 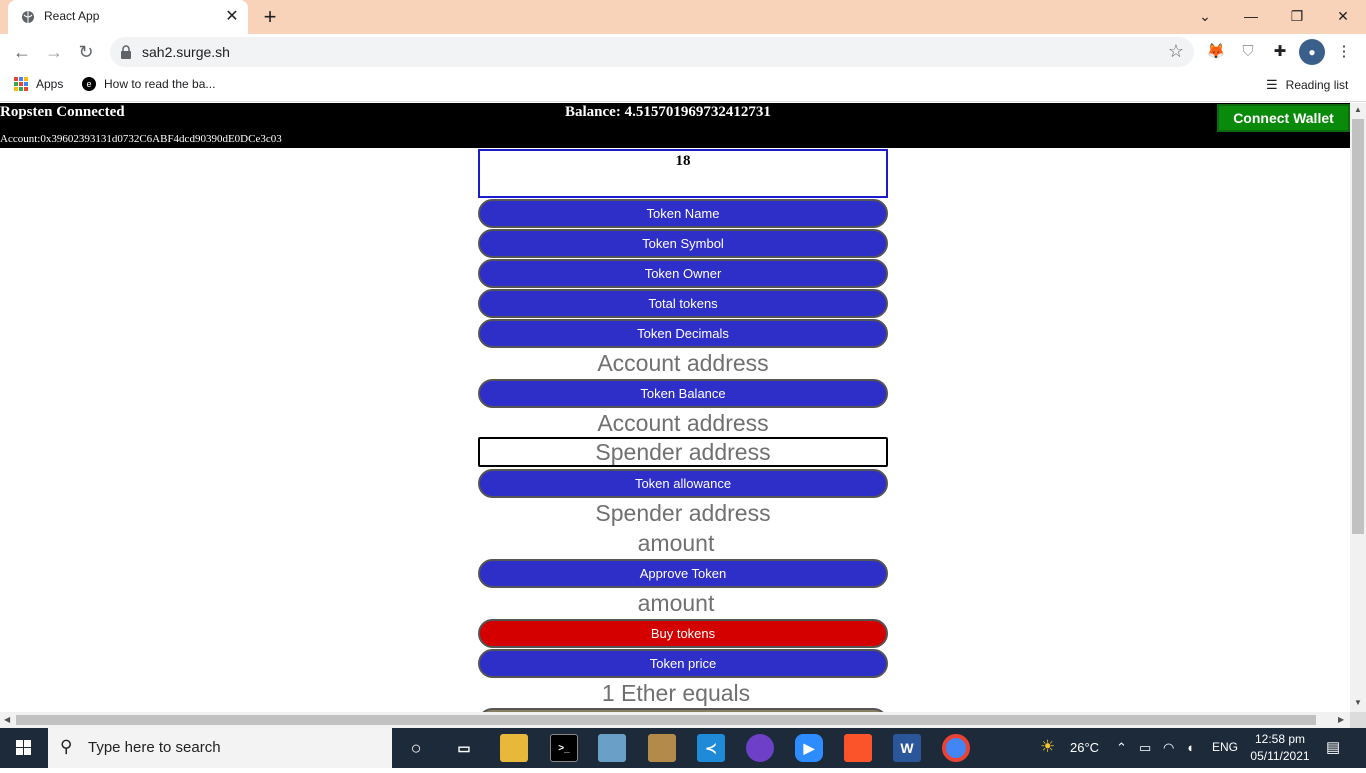 I want to click on scroll-right-icon: ▶, so click(x=1341, y=719).